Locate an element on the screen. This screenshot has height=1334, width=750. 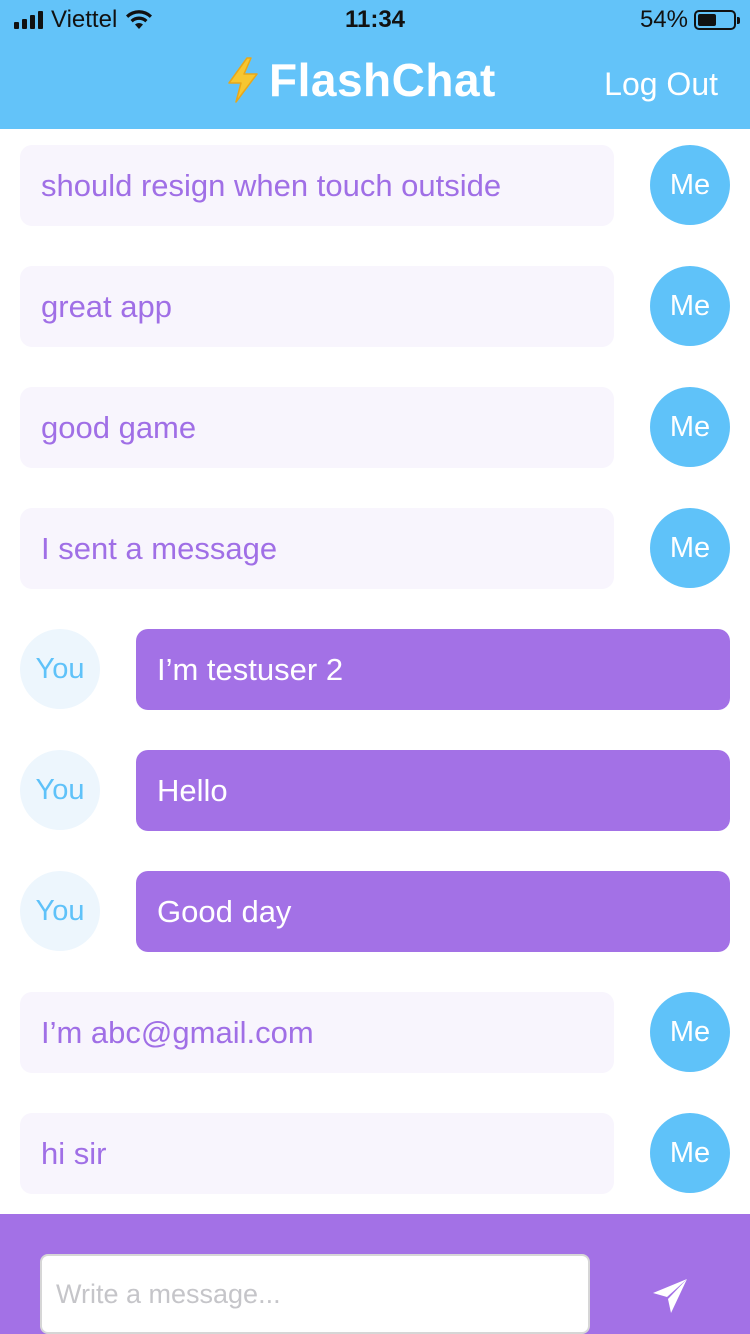
app-title: FlashChat is located at coordinates (382, 80).